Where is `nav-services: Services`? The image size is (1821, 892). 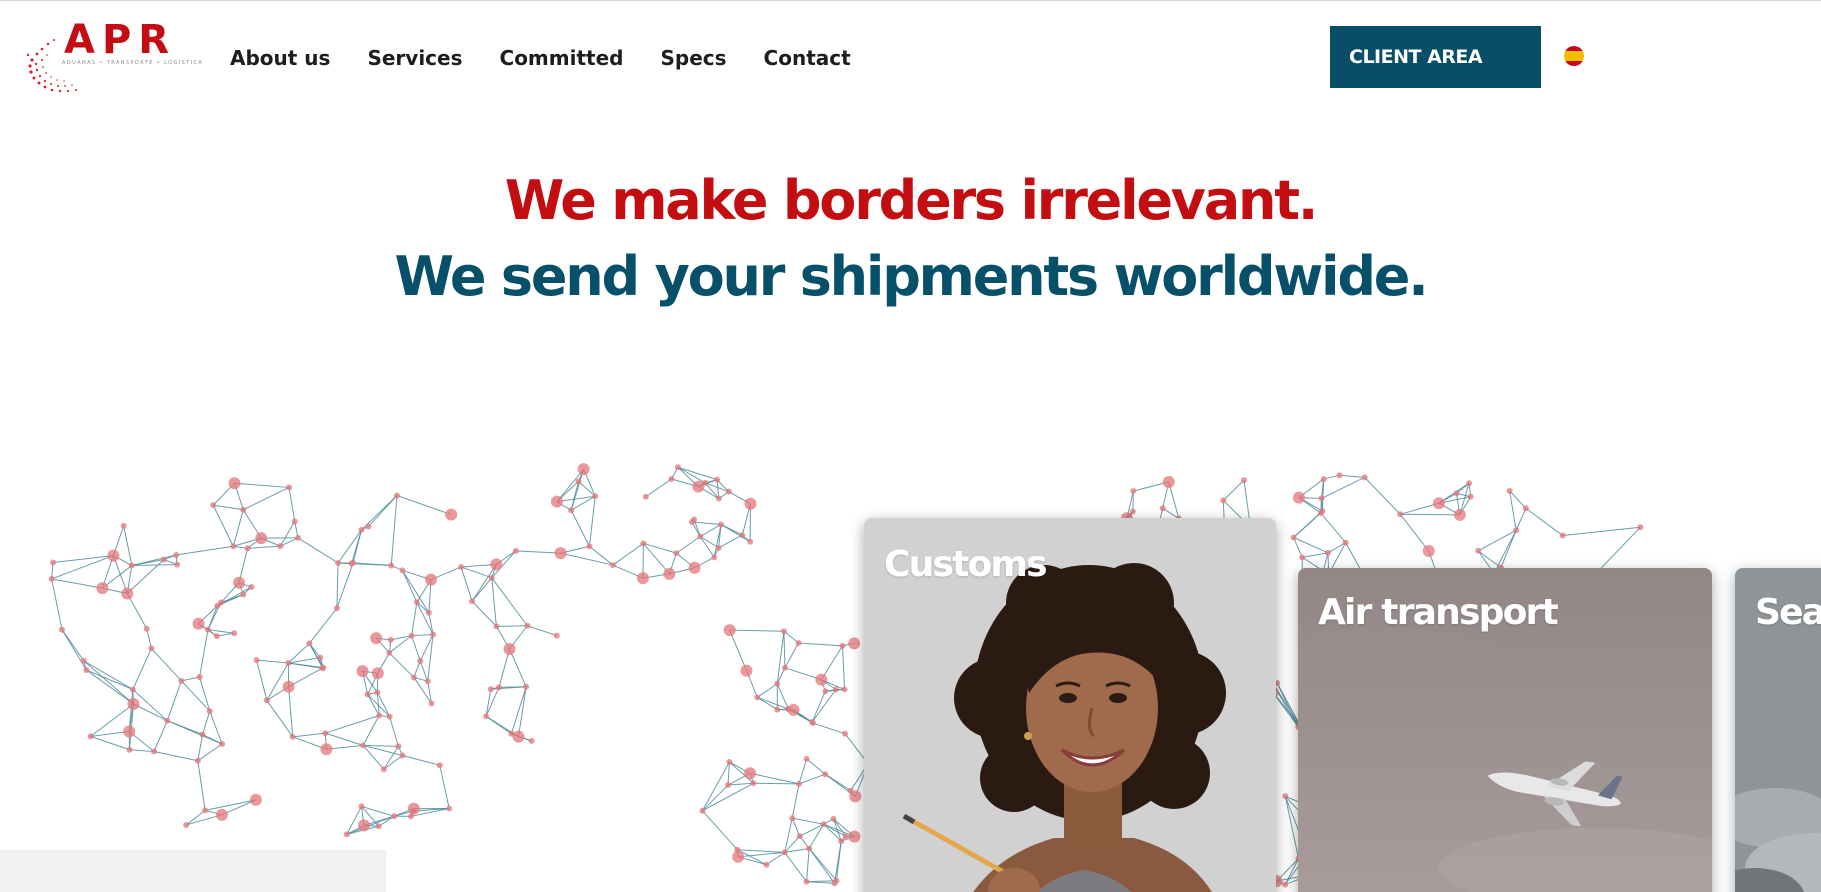
nav-services: Services is located at coordinates (414, 58).